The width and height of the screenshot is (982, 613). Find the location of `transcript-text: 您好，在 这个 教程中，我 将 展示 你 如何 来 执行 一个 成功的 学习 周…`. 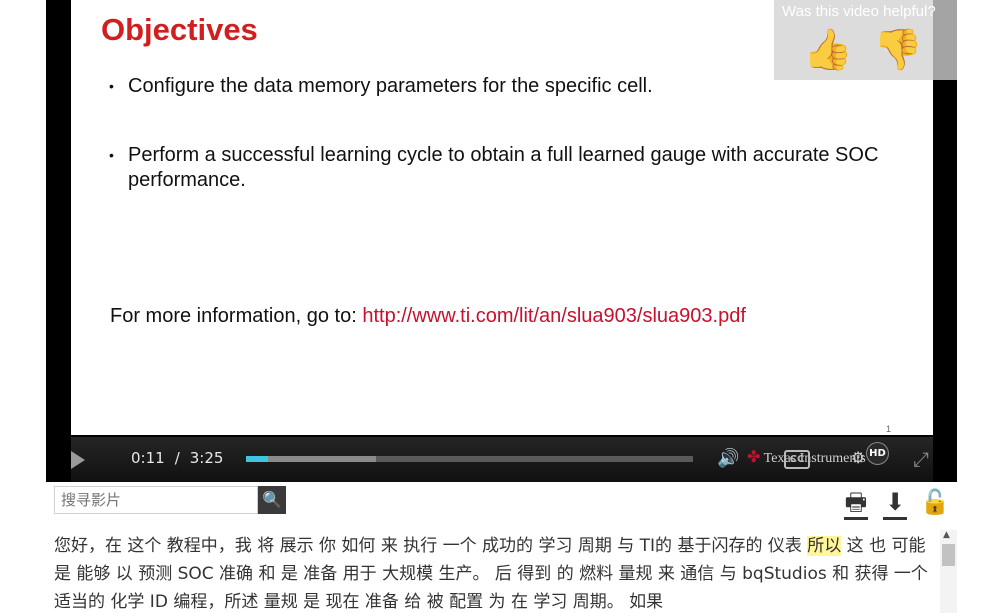

transcript-text: 您好，在 这个 教程中，我 将 展示 你 如何 来 执行 一个 成功的 学习 周… is located at coordinates (494, 572).